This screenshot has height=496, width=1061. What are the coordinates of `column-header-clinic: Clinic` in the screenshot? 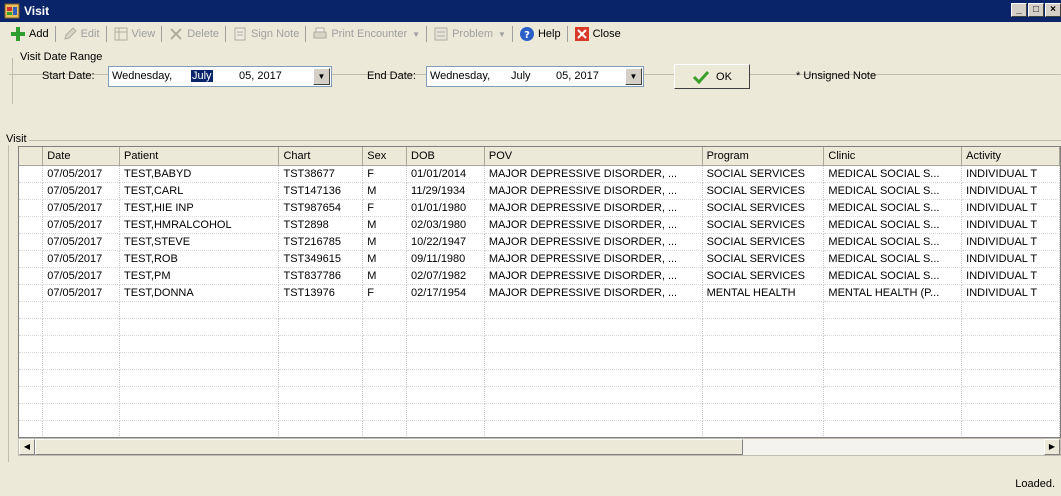 It's located at (893, 156).